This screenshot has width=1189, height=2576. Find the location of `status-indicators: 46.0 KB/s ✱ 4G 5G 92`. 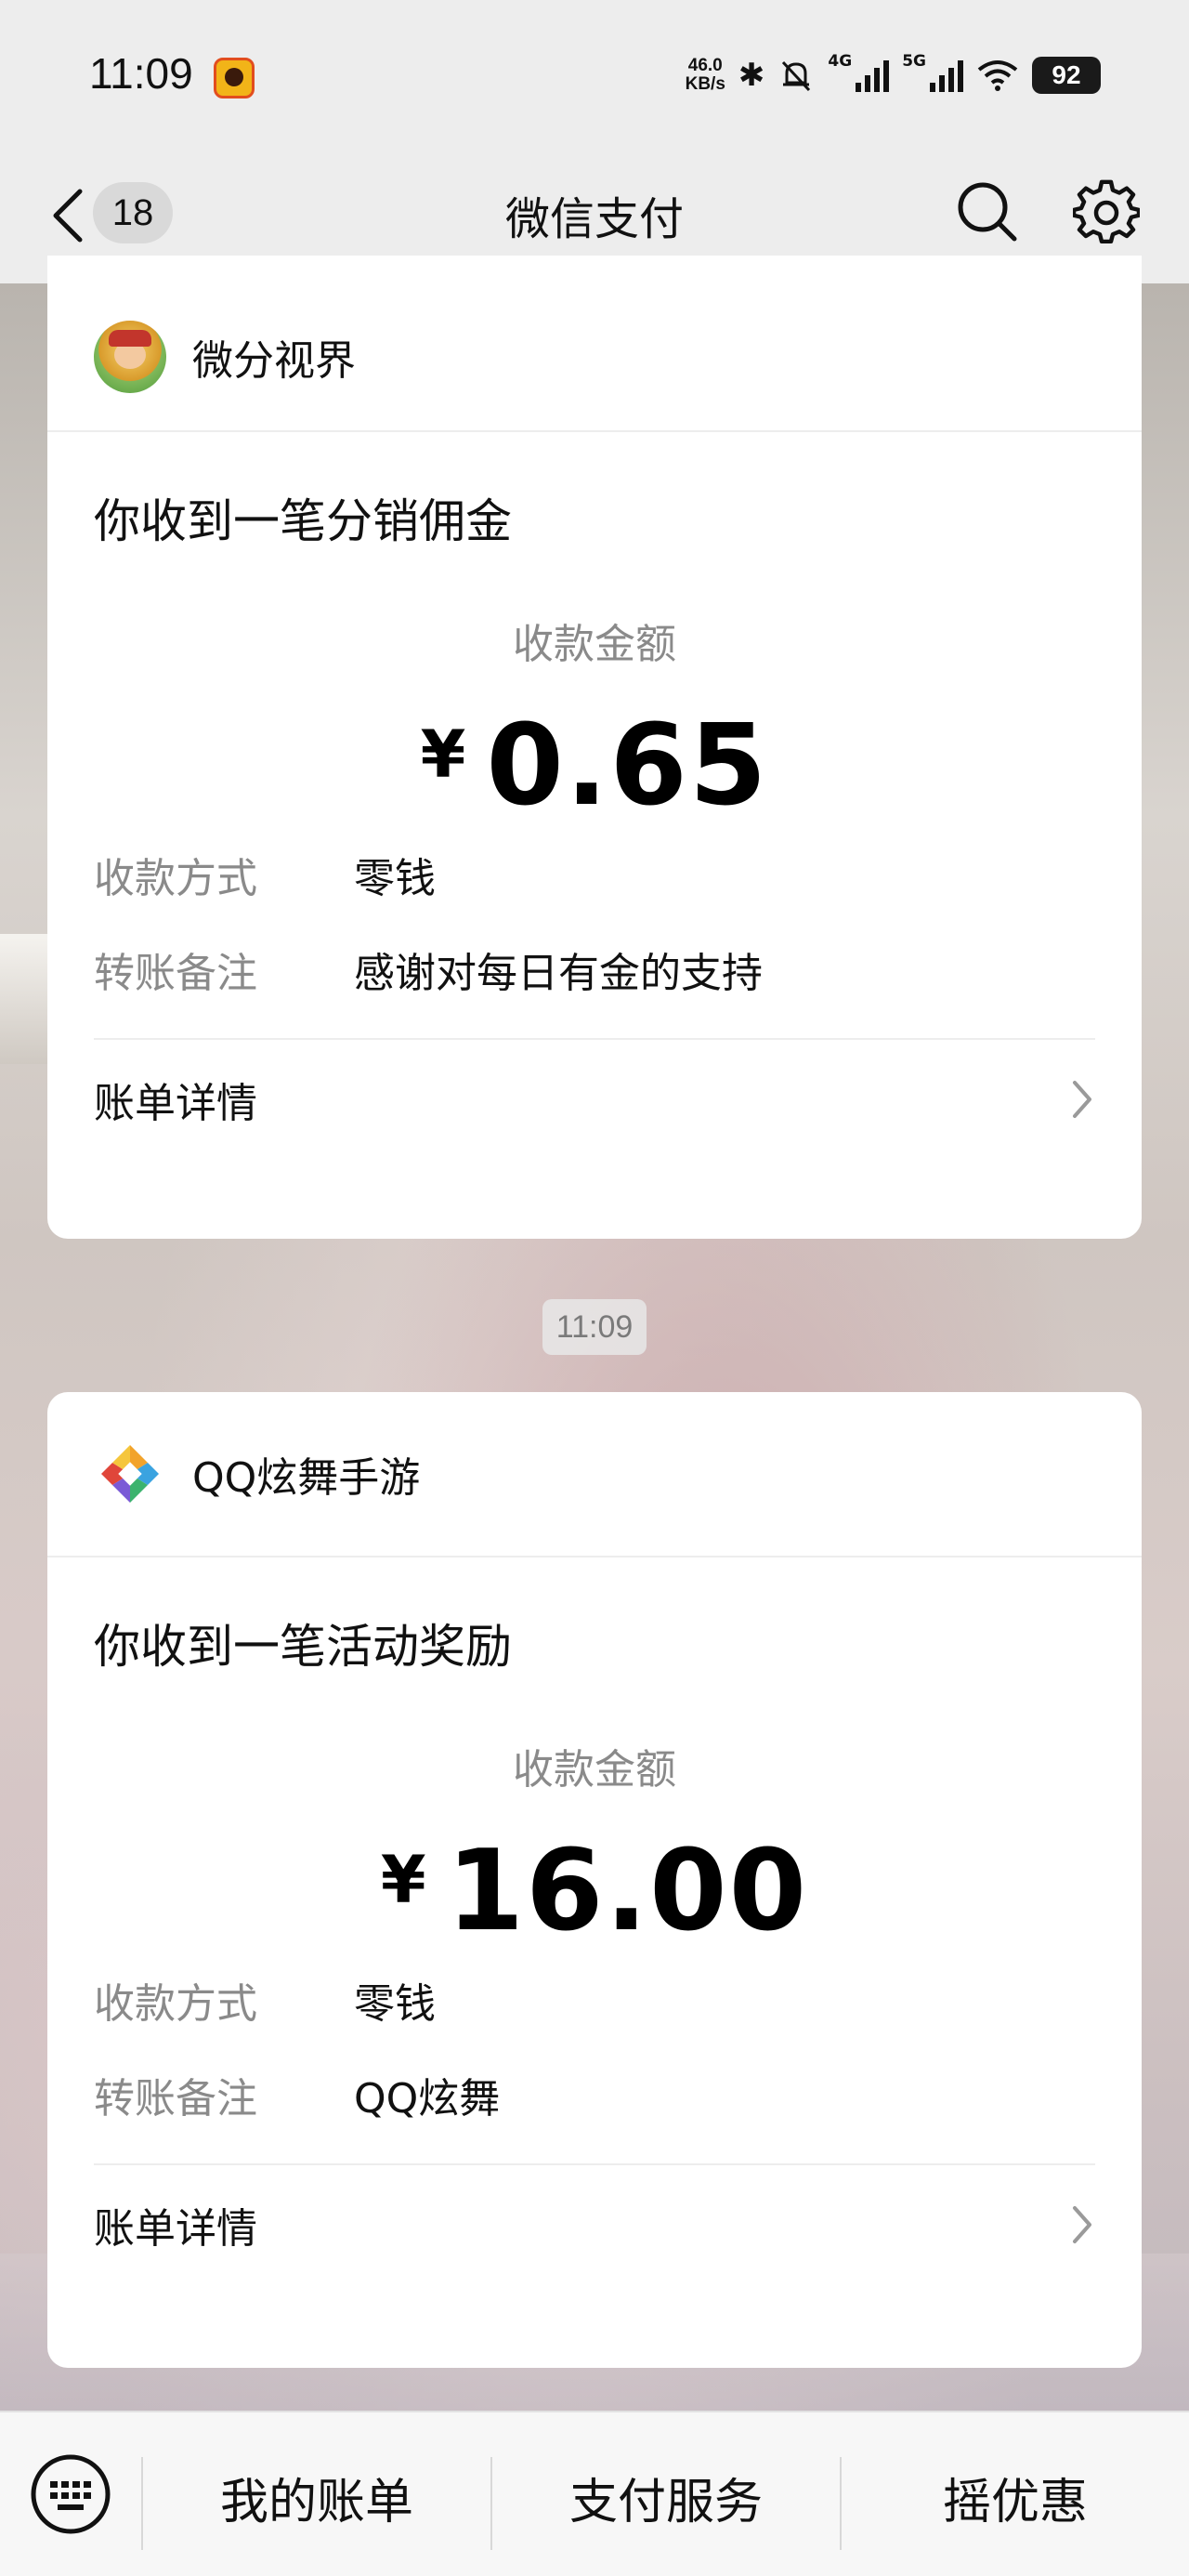

status-indicators: 46.0 KB/s ✱ 4G 5G 92 is located at coordinates (893, 75).